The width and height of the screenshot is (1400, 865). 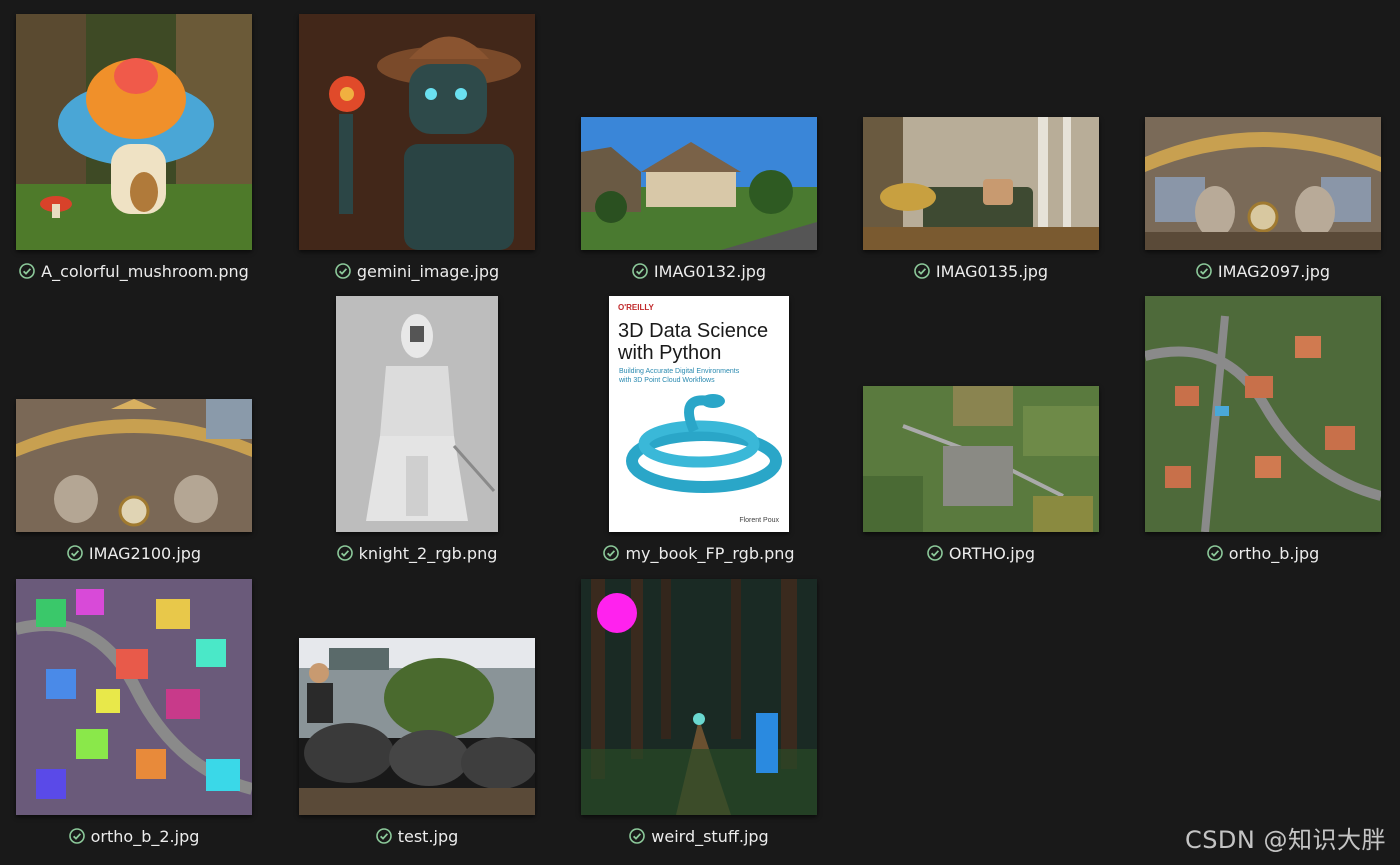 I want to click on file-name: IMAG0132.jpg, so click(x=710, y=271).